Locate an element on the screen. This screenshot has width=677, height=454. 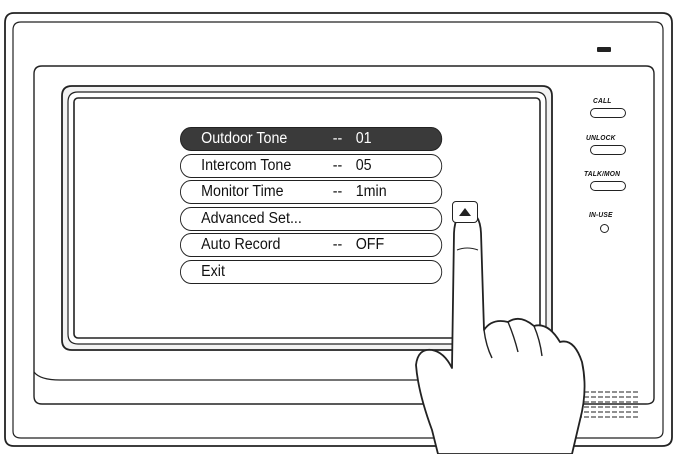
menu-item: Intercom Tone -- 05 is located at coordinates (311, 165).